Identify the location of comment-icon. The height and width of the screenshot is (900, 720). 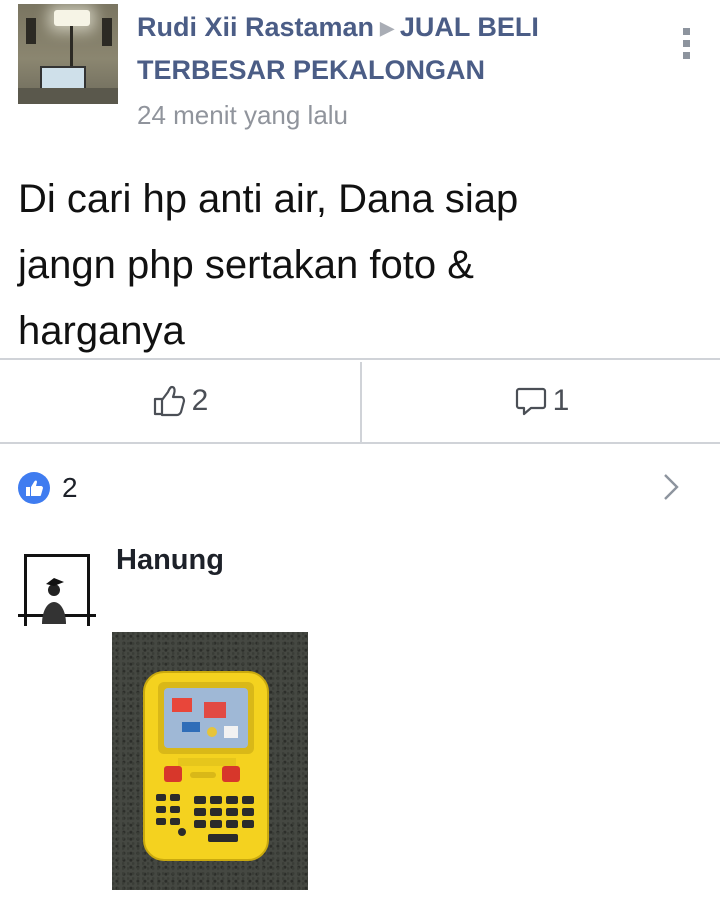
(531, 401).